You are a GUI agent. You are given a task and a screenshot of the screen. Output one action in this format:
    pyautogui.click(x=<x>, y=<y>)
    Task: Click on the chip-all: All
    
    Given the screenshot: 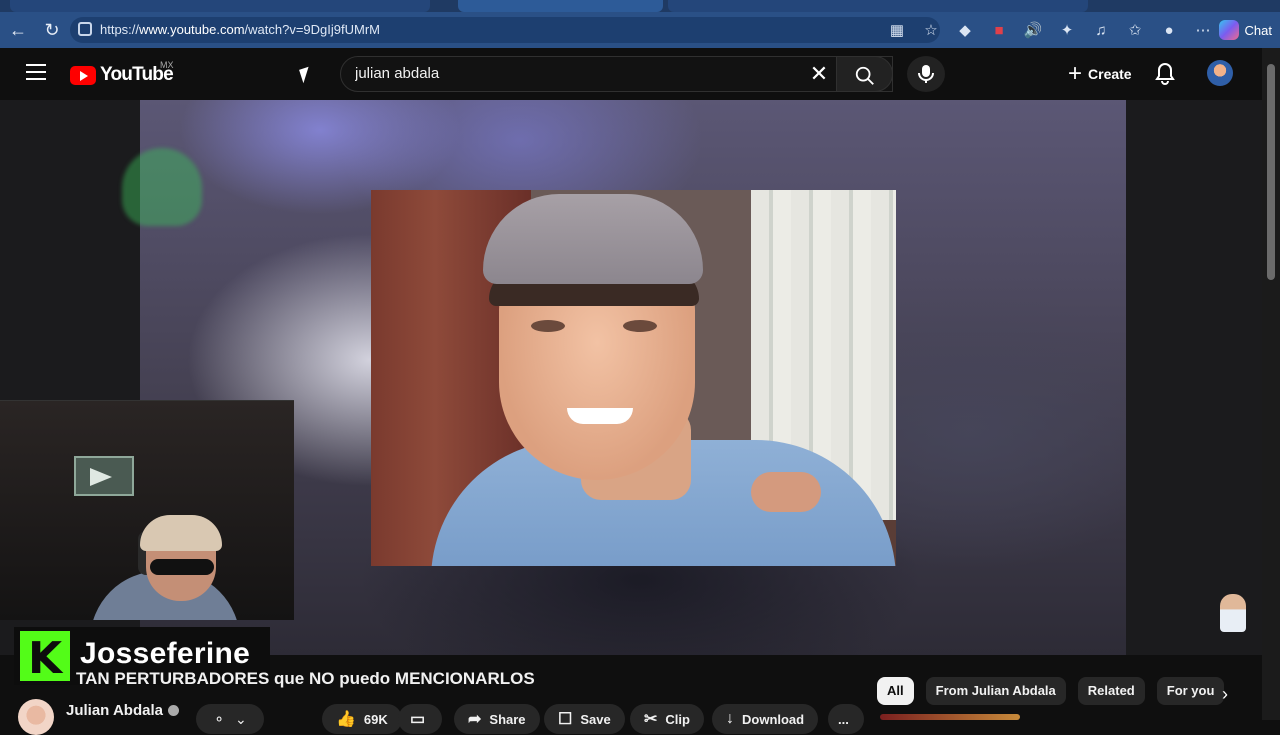 What is the action you would take?
    pyautogui.click(x=895, y=691)
    